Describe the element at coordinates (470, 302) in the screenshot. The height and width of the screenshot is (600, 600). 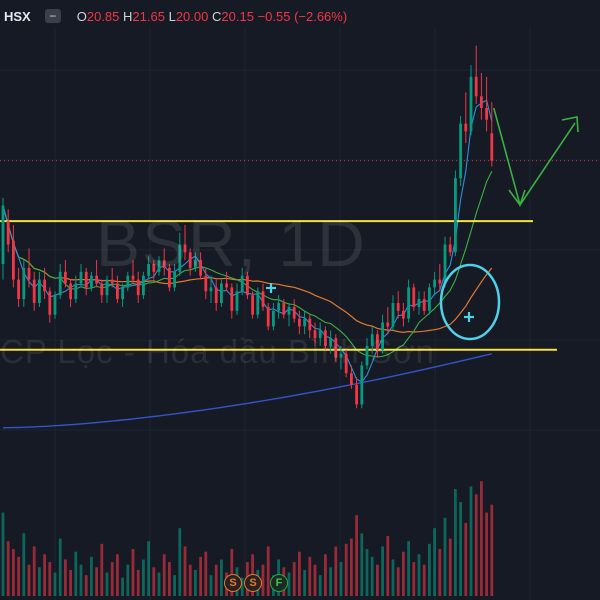
I see `highlight-circle` at that location.